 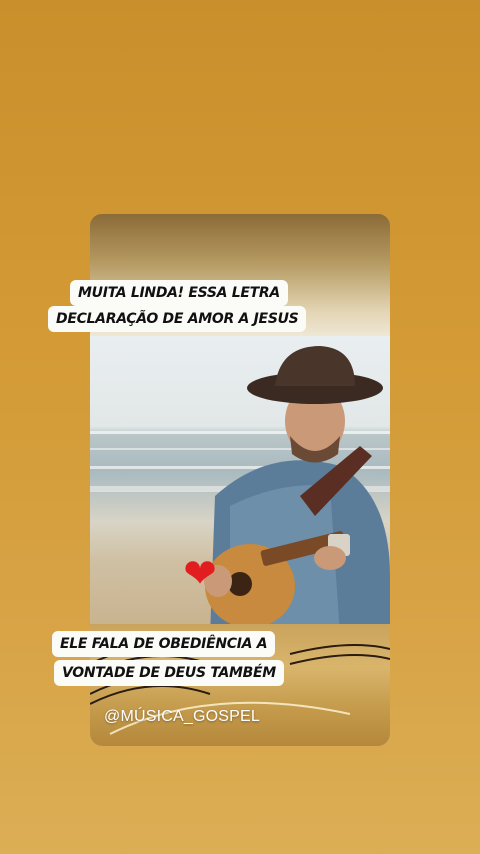 I want to click on caption-top-line-1: MUITA LINDA! ESSA LETRA, so click(x=179, y=293).